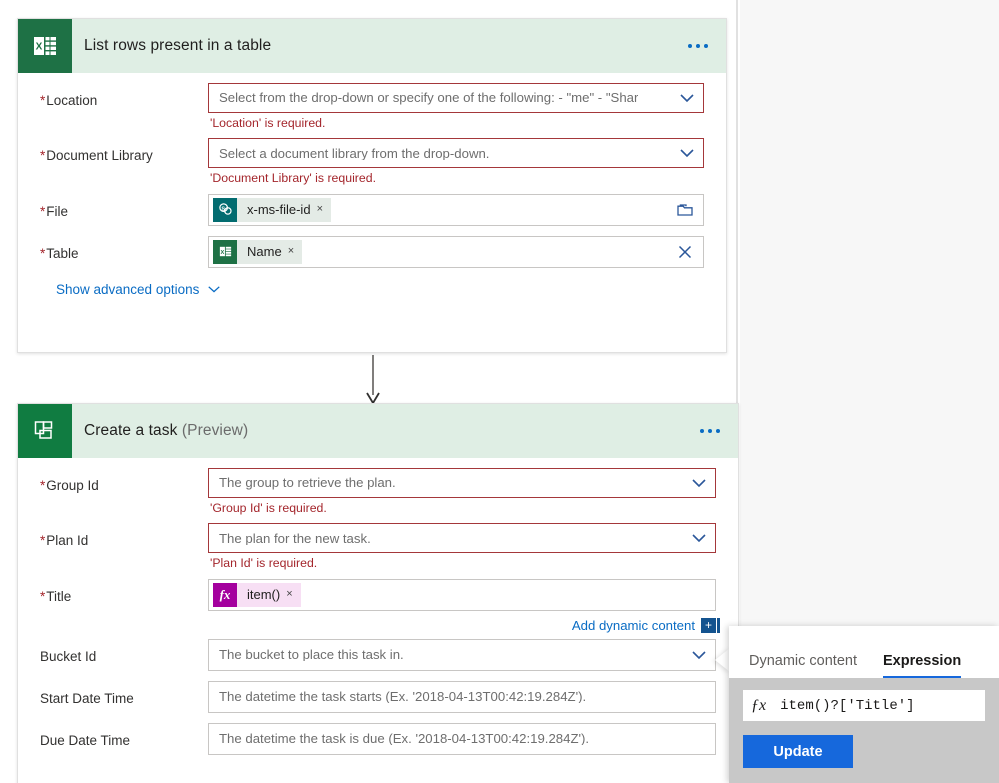 Image resolution: width=999 pixels, height=783 pixels. What do you see at coordinates (72, 485) in the screenshot?
I see `field-label-text: Group Id` at bounding box center [72, 485].